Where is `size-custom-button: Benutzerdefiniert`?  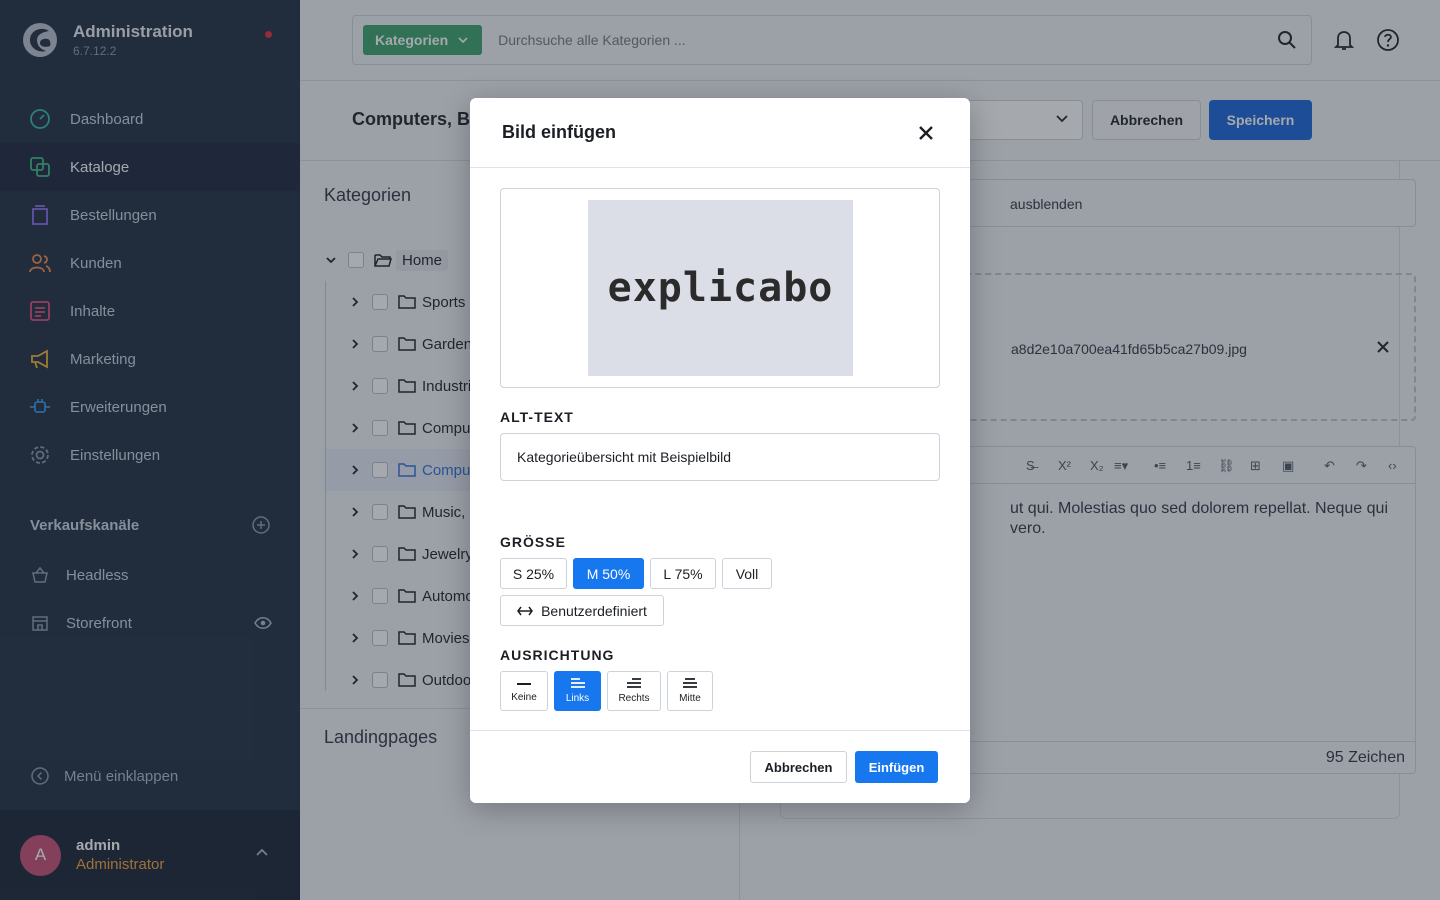
size-custom-button: Benutzerdefiniert is located at coordinates (582, 610).